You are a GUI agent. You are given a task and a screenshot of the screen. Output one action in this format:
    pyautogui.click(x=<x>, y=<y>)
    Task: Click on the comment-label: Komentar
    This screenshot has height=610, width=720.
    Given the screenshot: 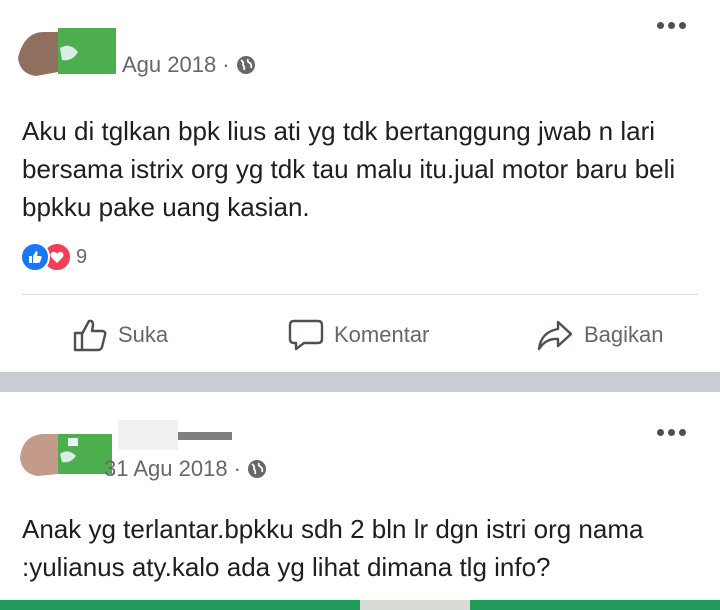 What is the action you would take?
    pyautogui.click(x=382, y=334)
    